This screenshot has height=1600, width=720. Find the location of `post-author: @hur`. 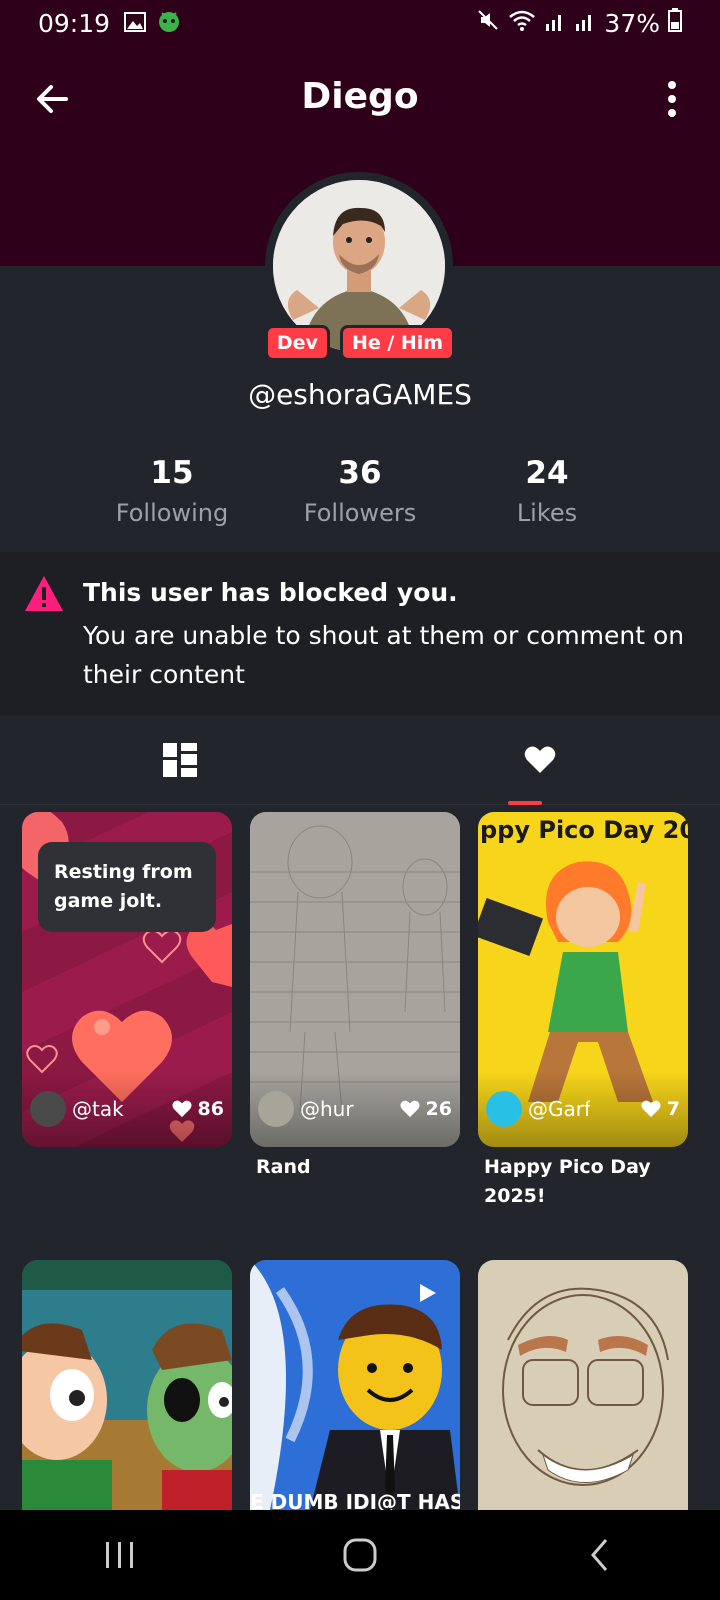

post-author: @hur is located at coordinates (331, 1109).